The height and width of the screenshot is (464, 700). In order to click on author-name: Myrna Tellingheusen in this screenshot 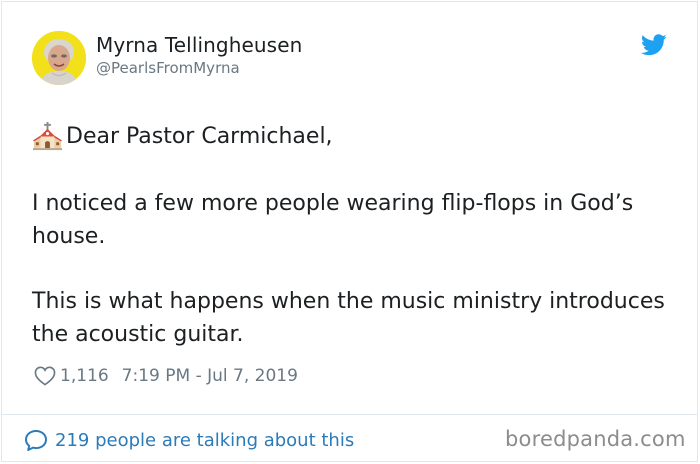, I will do `click(199, 45)`.